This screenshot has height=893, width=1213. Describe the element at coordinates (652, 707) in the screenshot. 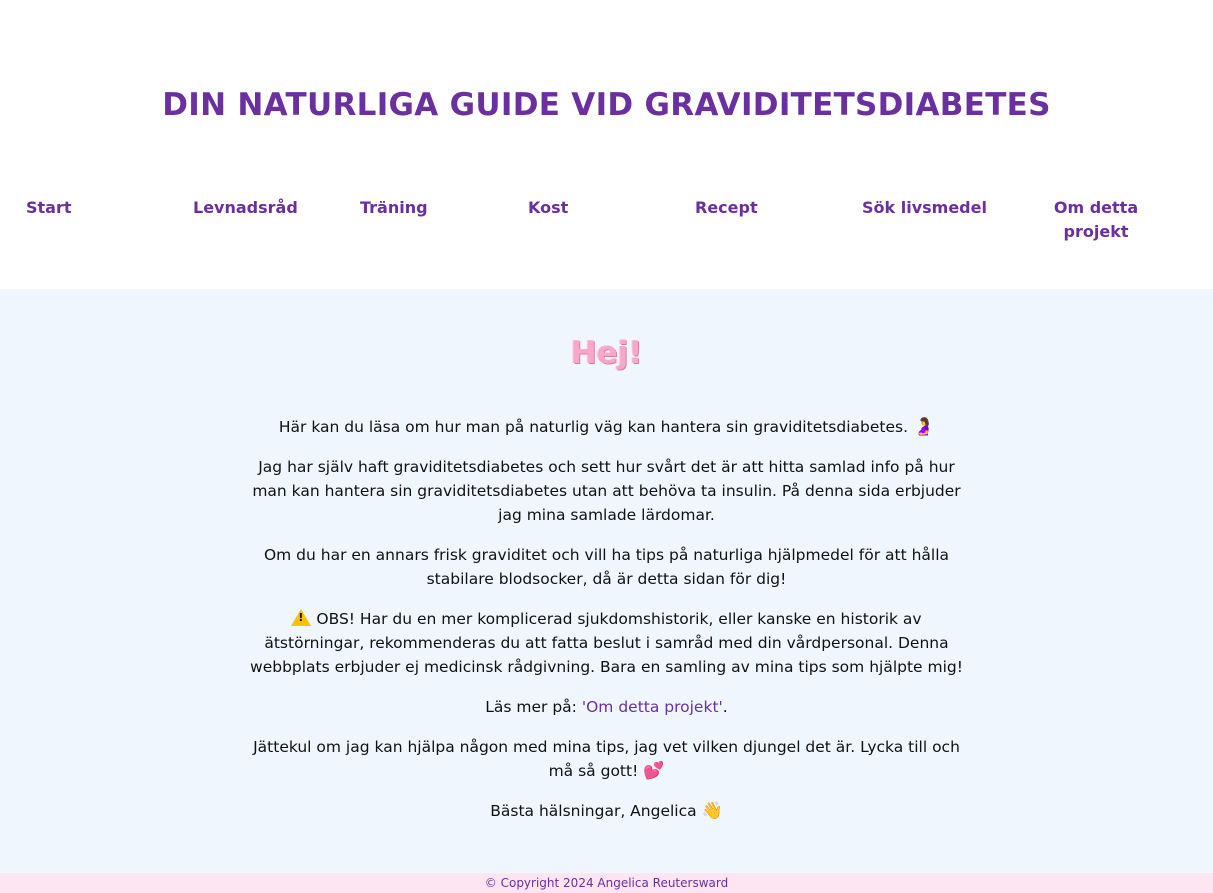

I see `about-project-link: 'Om detta projekt'` at that location.